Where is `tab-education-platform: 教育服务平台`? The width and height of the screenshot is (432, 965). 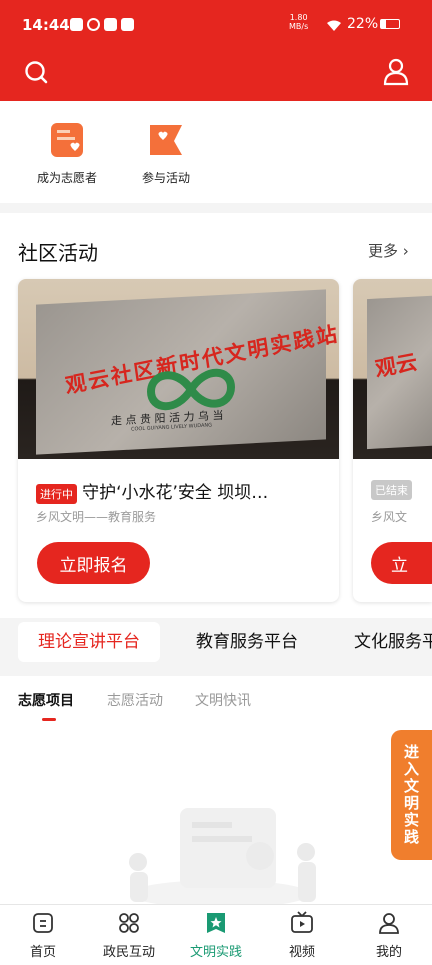 tab-education-platform: 教育服务平台 is located at coordinates (247, 642).